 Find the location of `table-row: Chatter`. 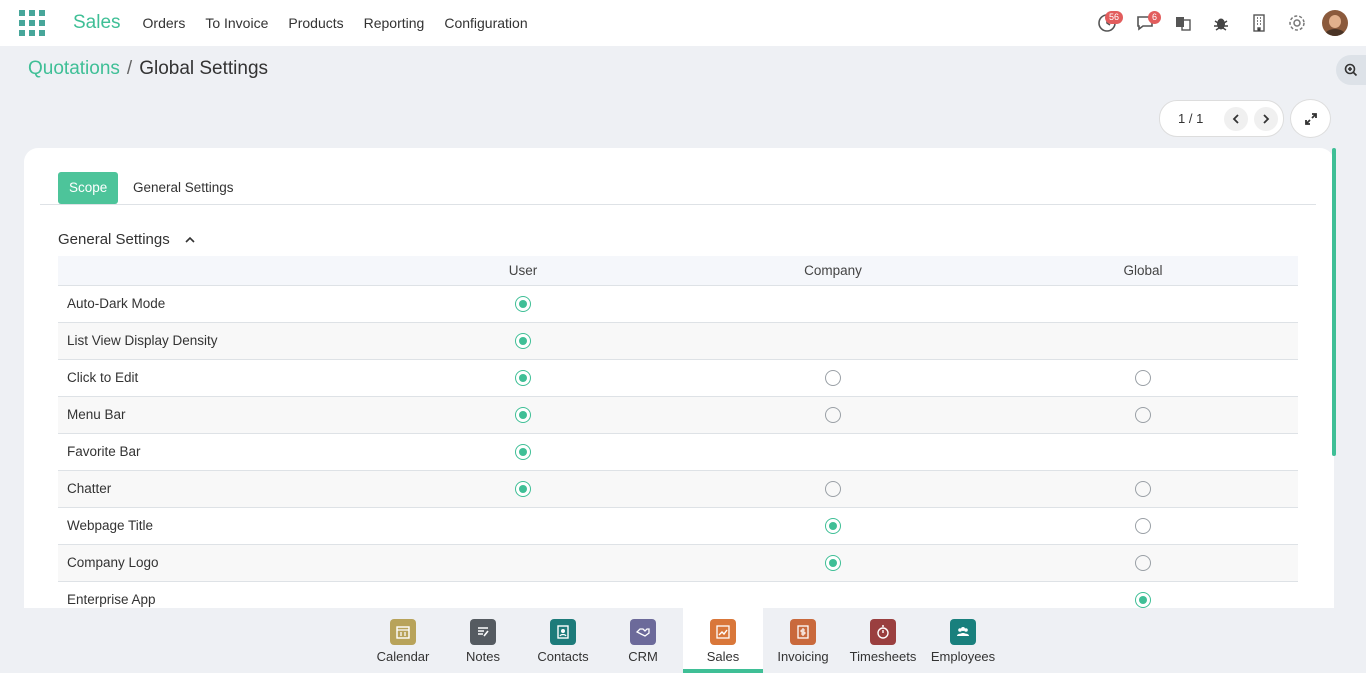

table-row: Chatter is located at coordinates (678, 488).